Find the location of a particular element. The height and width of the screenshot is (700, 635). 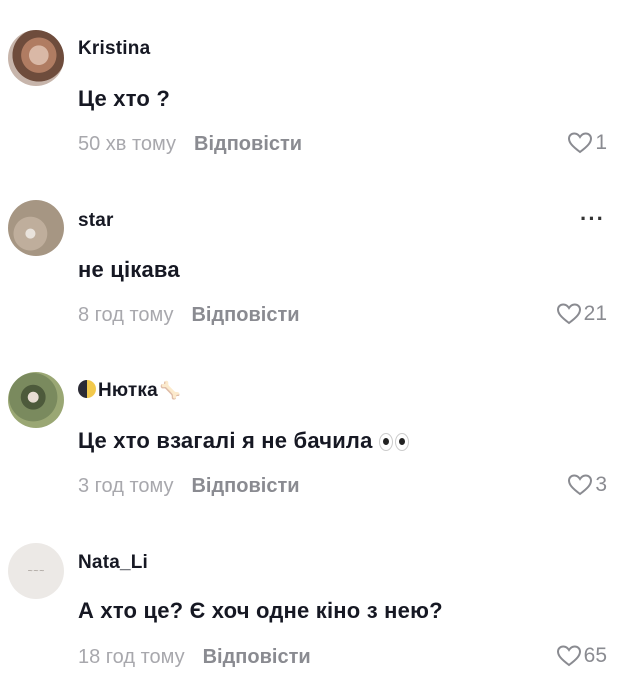

comment-text-label: Це хто взагалі я не бачила is located at coordinates (225, 440).